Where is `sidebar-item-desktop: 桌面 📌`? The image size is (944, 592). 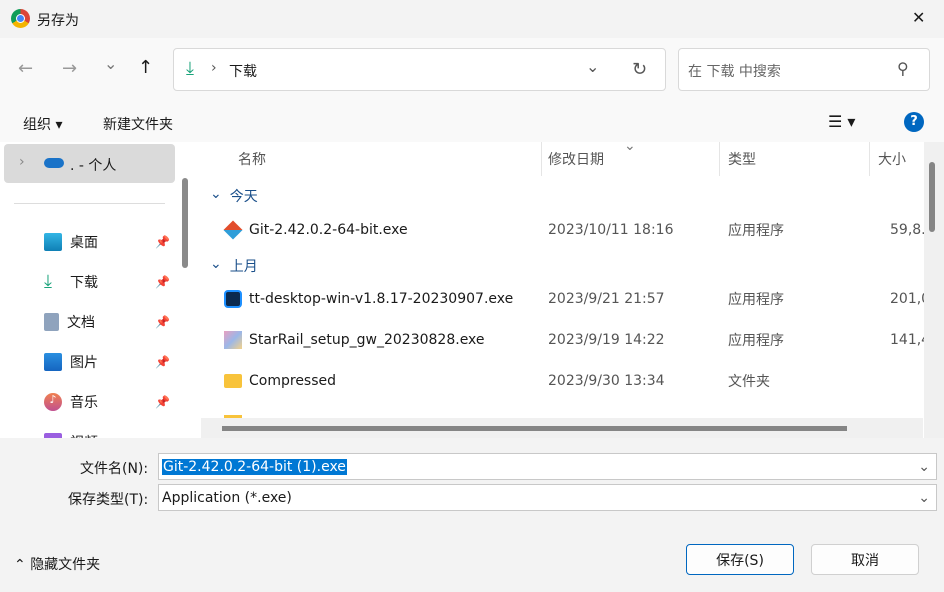 sidebar-item-desktop: 桌面 📌 is located at coordinates (109, 242).